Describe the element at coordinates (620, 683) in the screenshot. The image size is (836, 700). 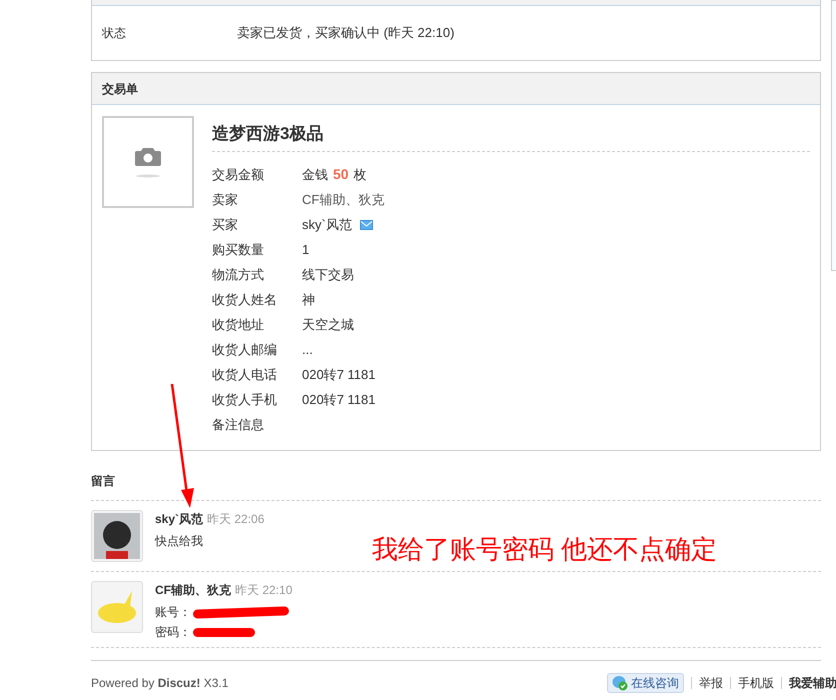
I see `chat-bubble-icon` at that location.